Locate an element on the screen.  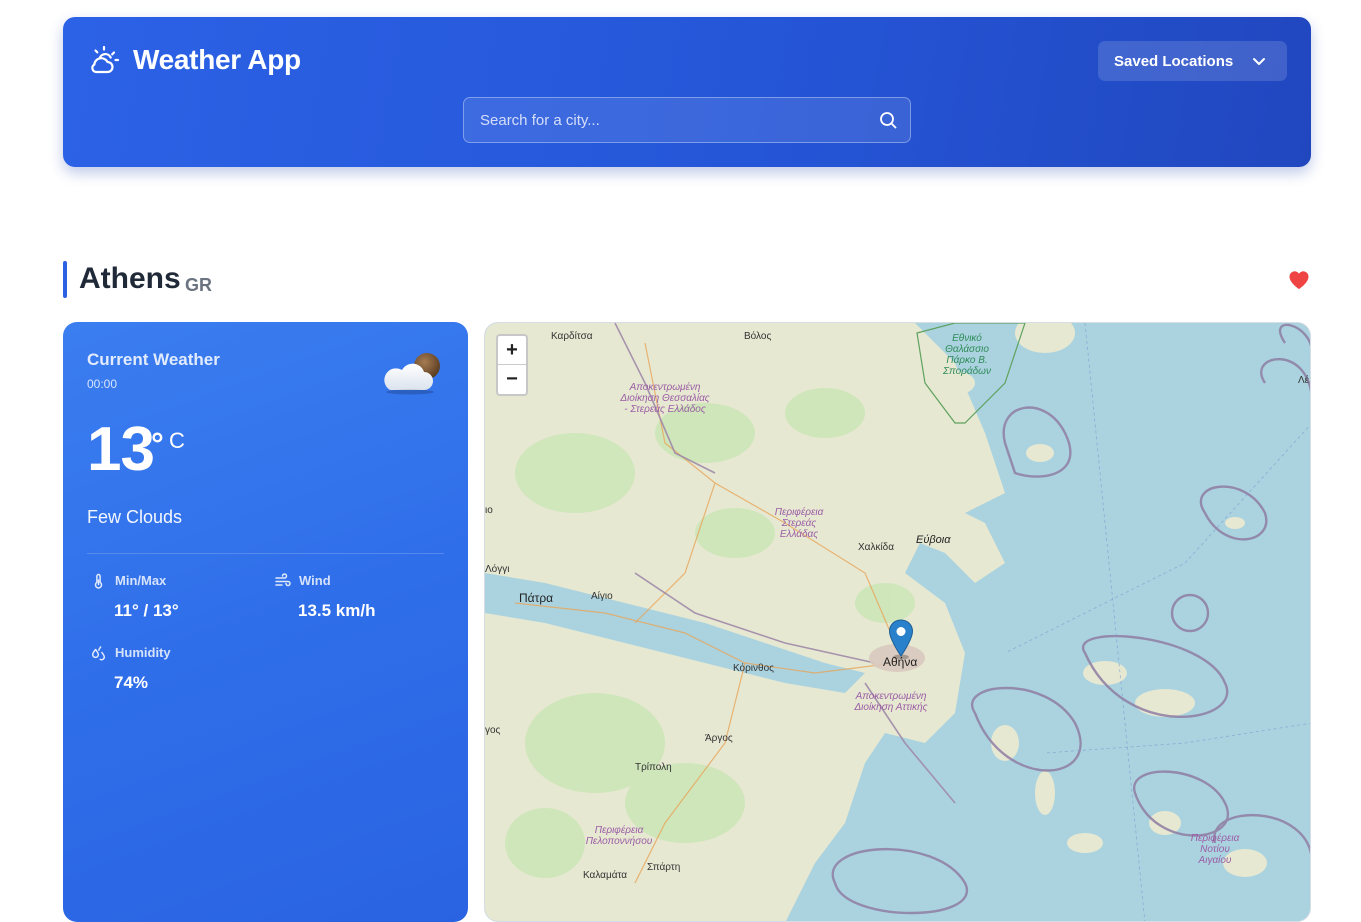
droplets-icon is located at coordinates (98, 653).